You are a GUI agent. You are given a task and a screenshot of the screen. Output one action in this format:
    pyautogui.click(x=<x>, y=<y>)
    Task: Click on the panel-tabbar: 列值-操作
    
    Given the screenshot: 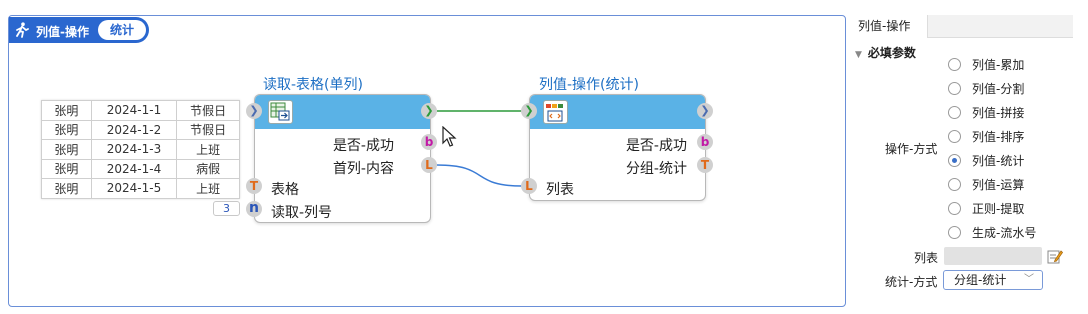 What is the action you would take?
    pyautogui.click(x=960, y=26)
    